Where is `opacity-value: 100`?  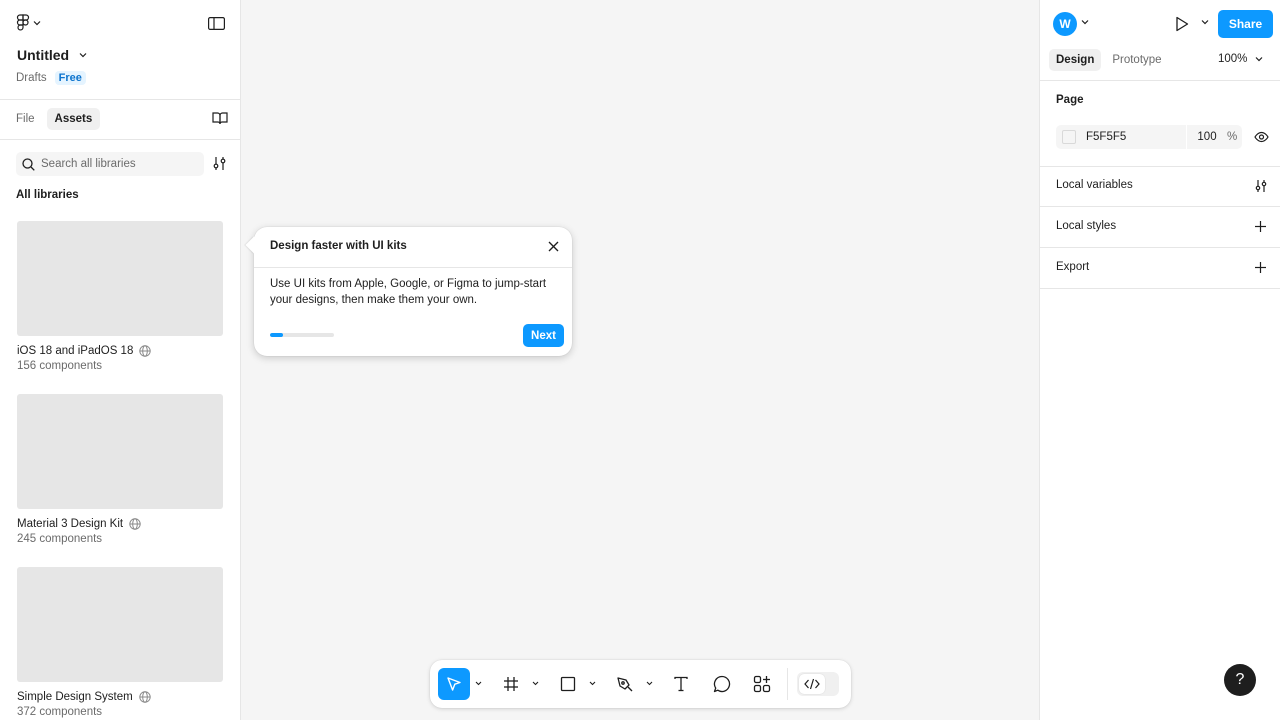 opacity-value: 100 is located at coordinates (1207, 137).